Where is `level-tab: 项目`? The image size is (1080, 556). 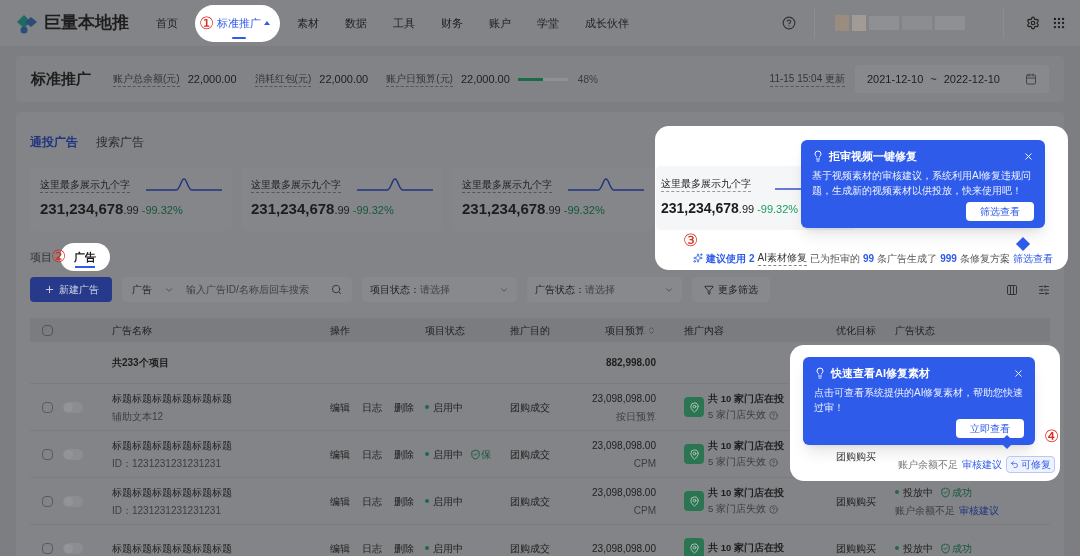 level-tab: 项目 is located at coordinates (41, 257).